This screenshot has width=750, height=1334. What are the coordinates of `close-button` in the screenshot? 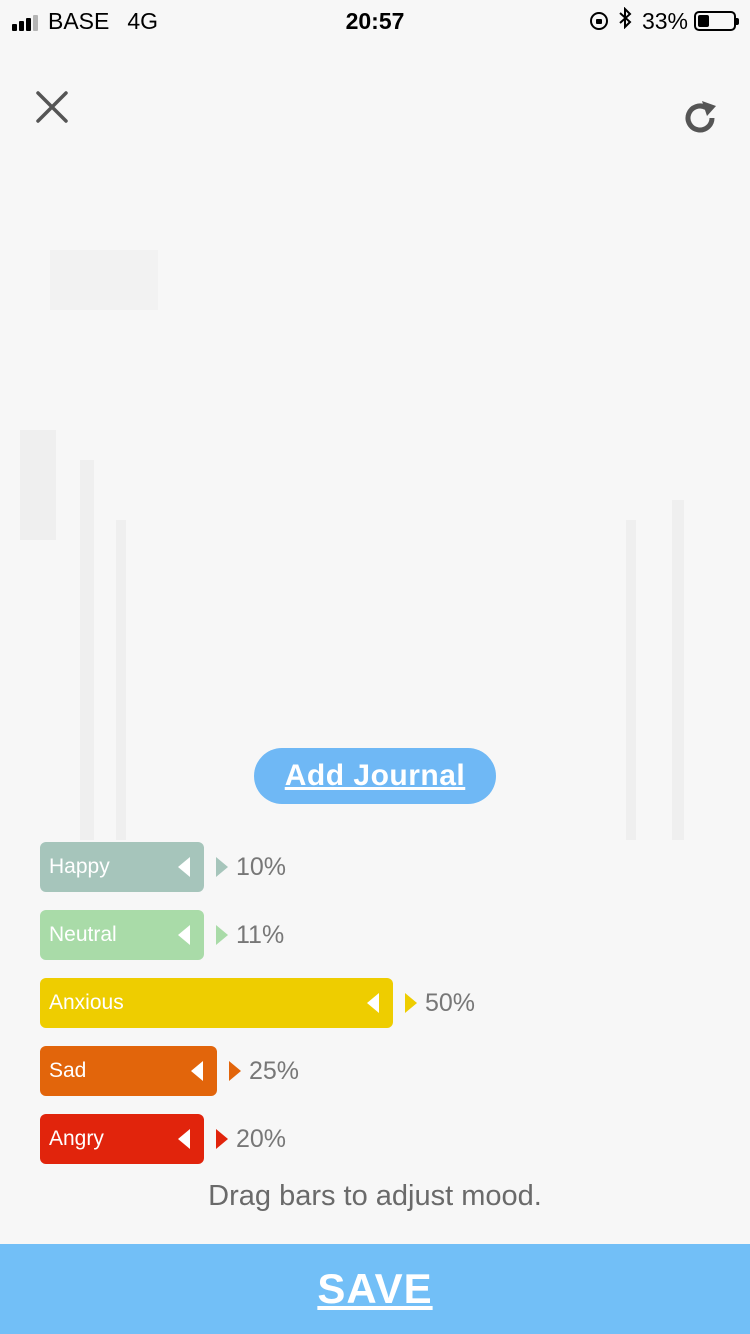 It's located at (52, 107).